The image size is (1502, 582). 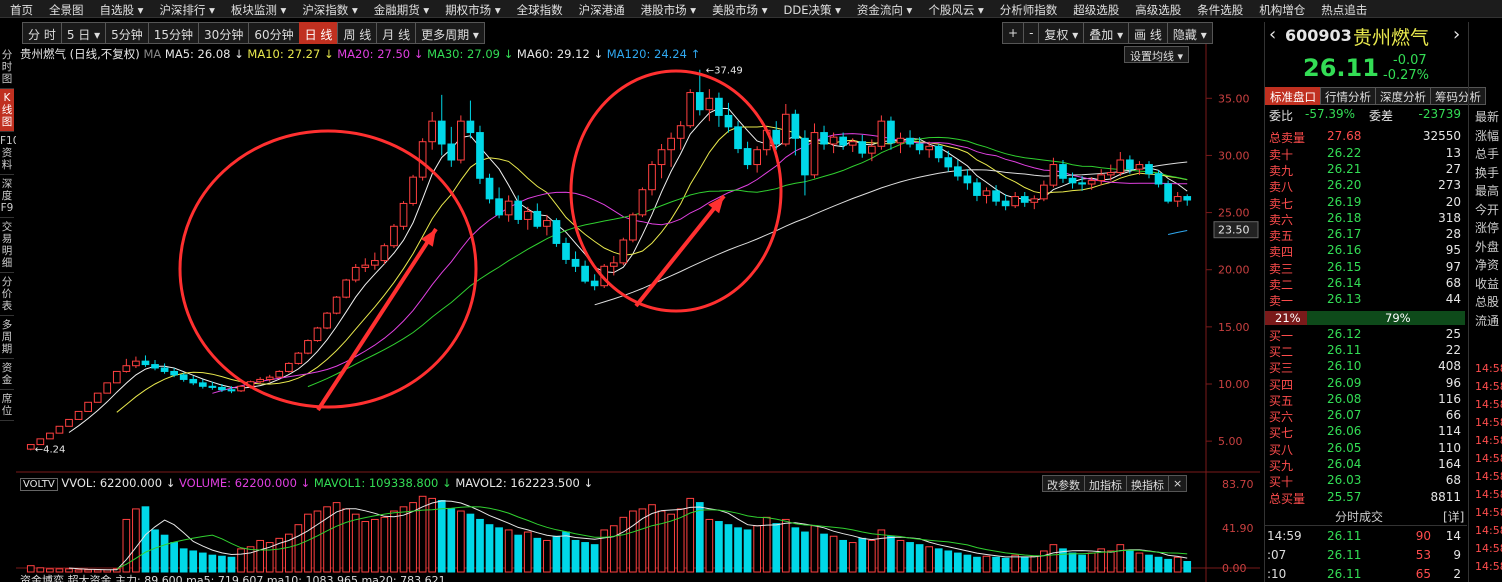 I want to click on period-tab: 5分钟, so click(x=127, y=33).